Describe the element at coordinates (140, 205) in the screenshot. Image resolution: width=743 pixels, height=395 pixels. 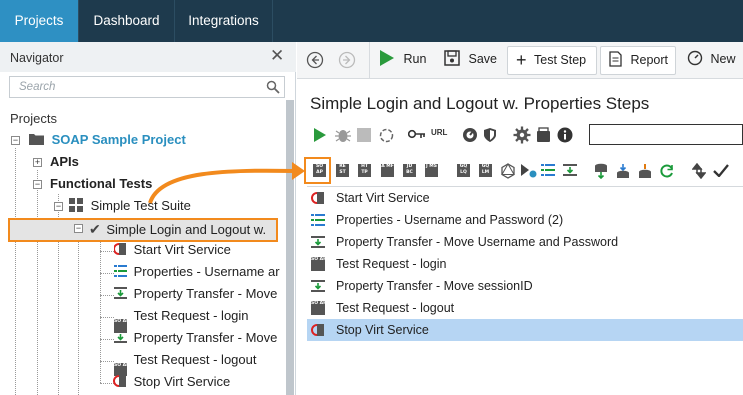
I see `test-suite-label: Simple Test Suite` at that location.